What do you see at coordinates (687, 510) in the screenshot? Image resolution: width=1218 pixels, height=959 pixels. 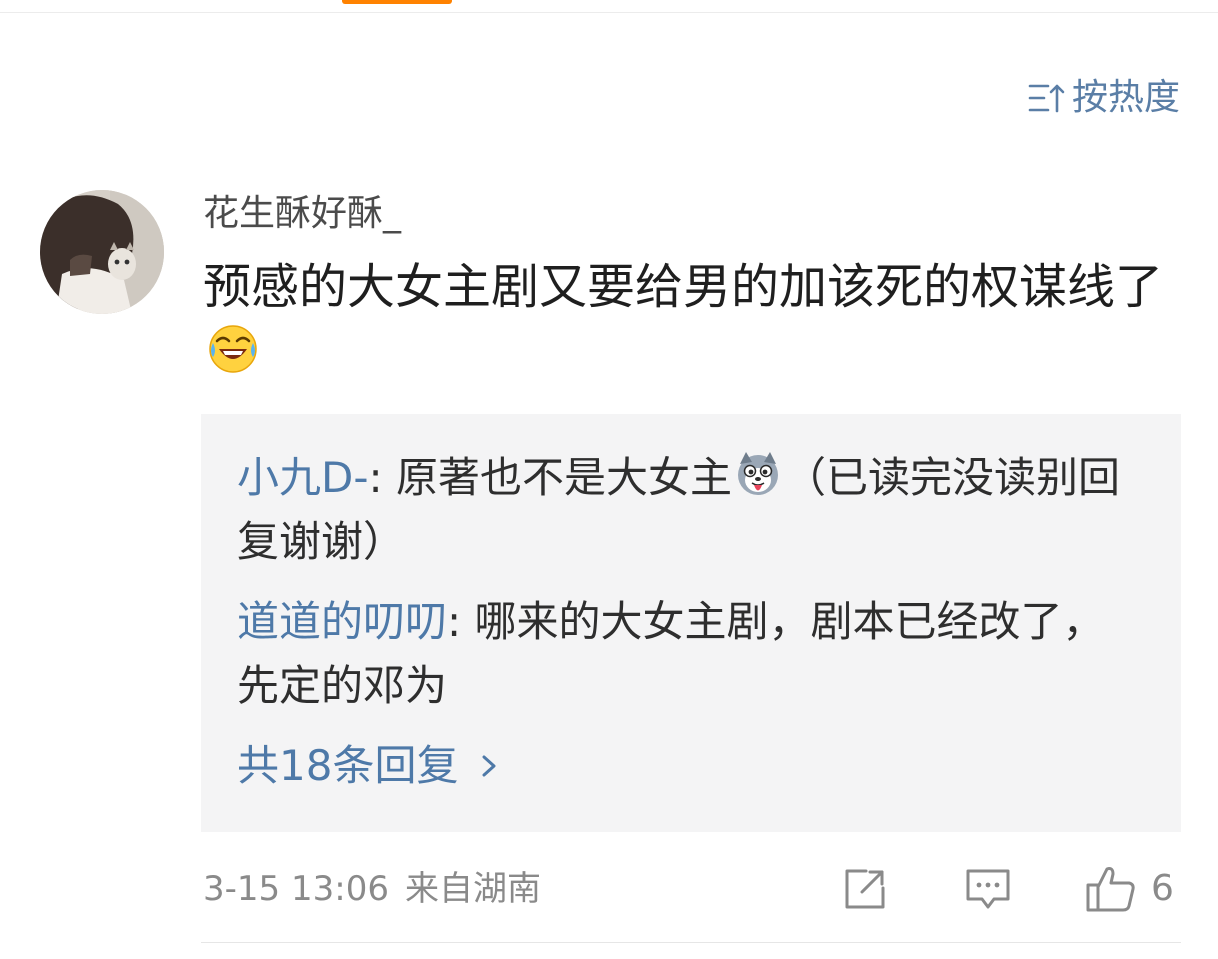 I see `reply-item: 小九D-: 原著也不是大女主 （已读完没读别回复谢谢）` at bounding box center [687, 510].